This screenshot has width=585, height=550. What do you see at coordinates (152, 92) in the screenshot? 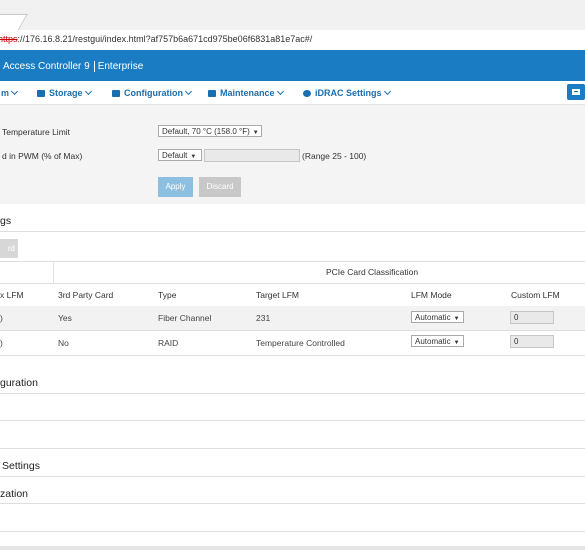
I see `nav-item-configuration: Configuration` at bounding box center [152, 92].